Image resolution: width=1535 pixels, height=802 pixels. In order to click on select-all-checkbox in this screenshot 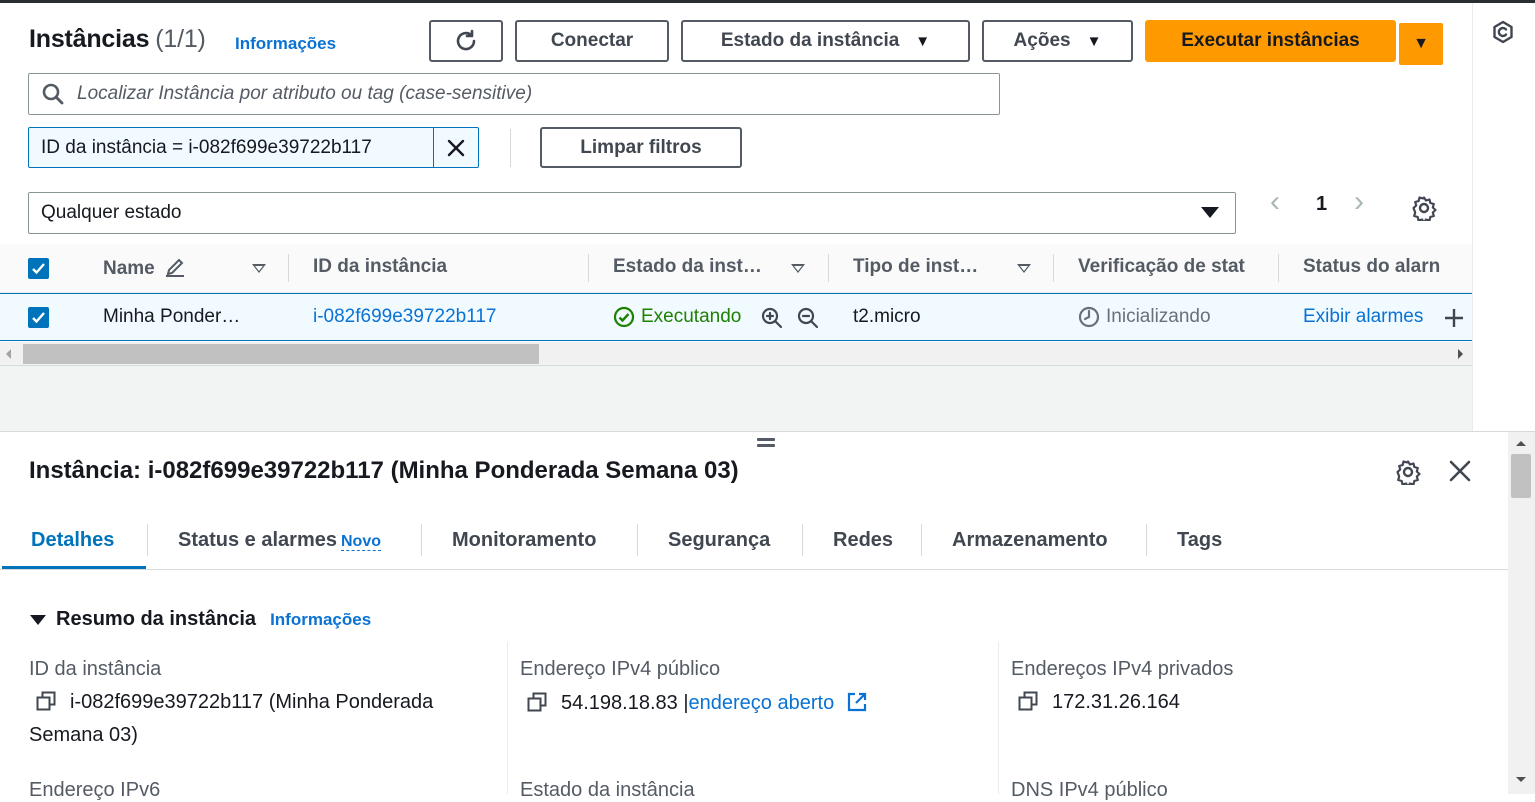, I will do `click(38, 268)`.